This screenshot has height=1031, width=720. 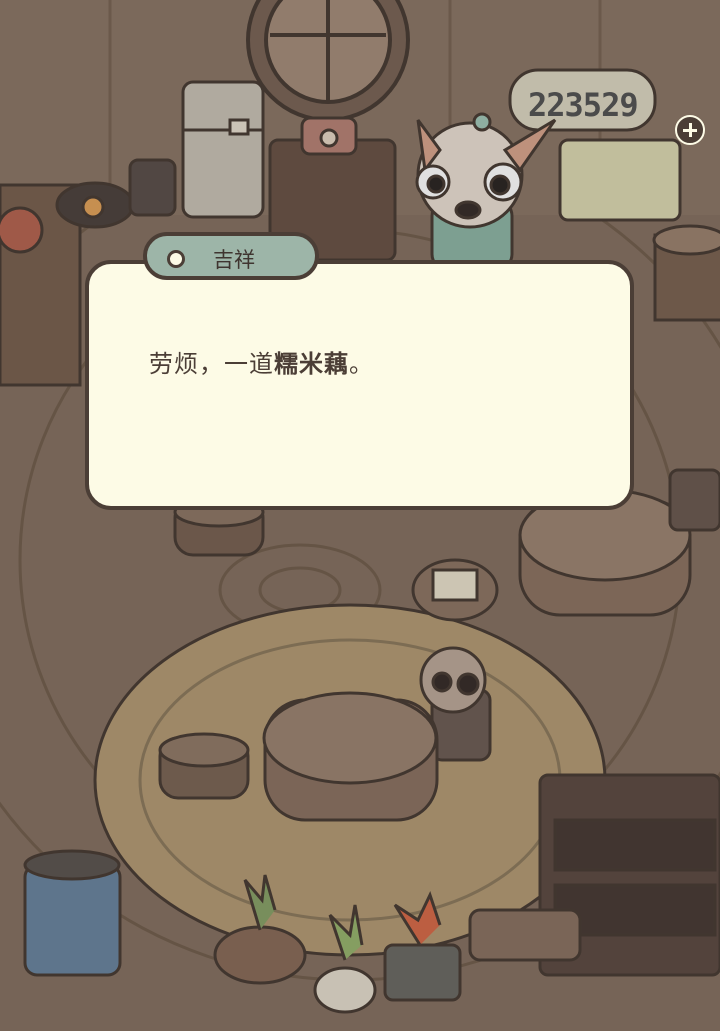 I want to click on coin-counter: 223529, so click(x=581, y=105).